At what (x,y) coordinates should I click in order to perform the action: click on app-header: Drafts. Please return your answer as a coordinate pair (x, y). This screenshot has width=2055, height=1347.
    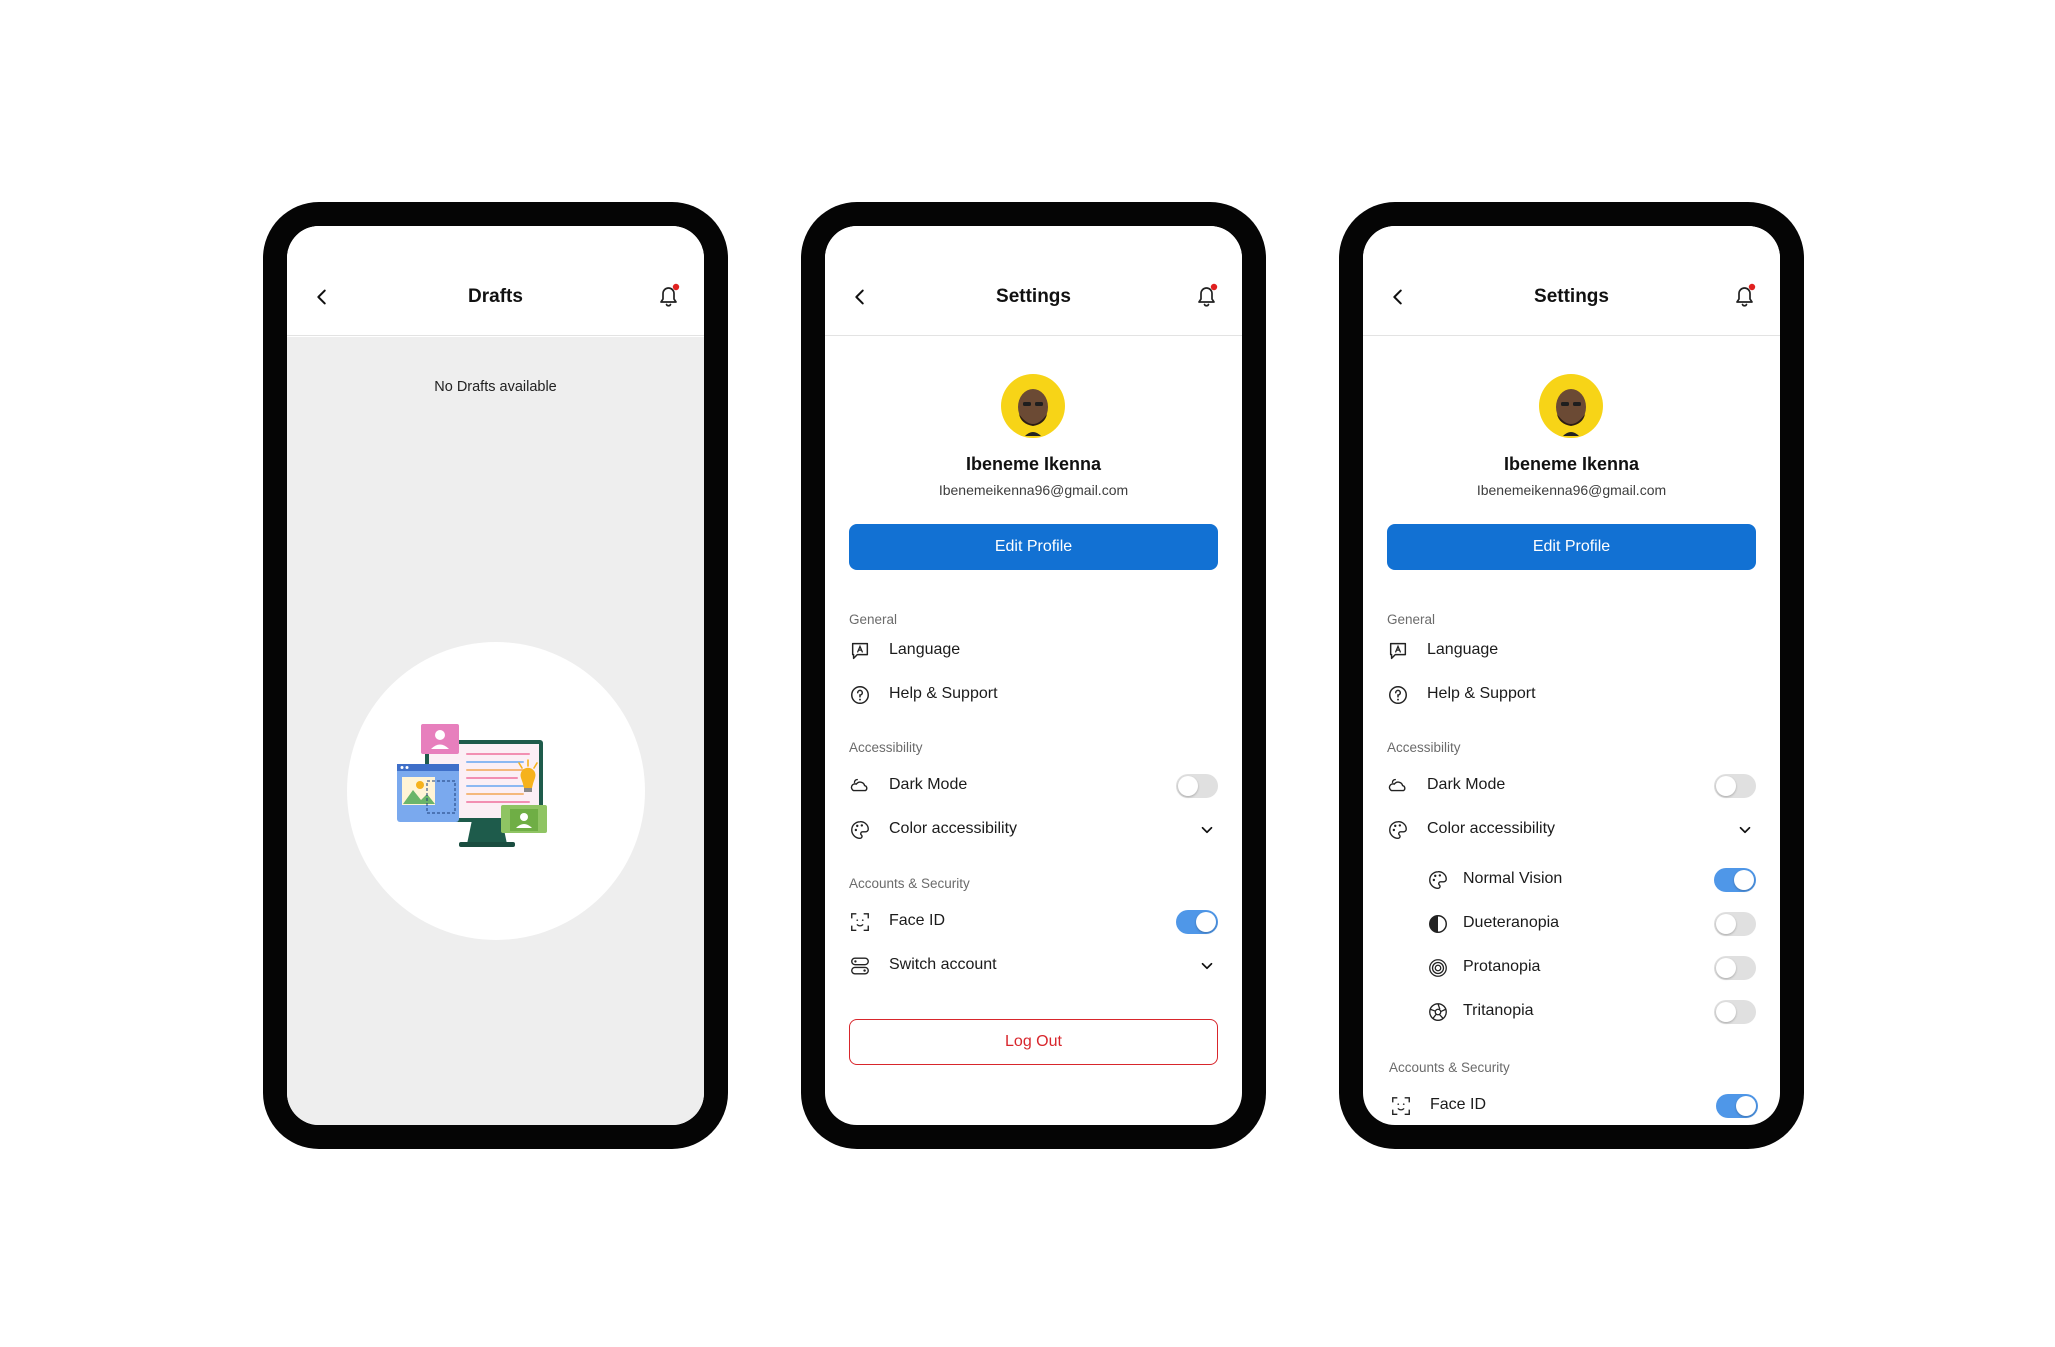
    Looking at the image, I should click on (495, 281).